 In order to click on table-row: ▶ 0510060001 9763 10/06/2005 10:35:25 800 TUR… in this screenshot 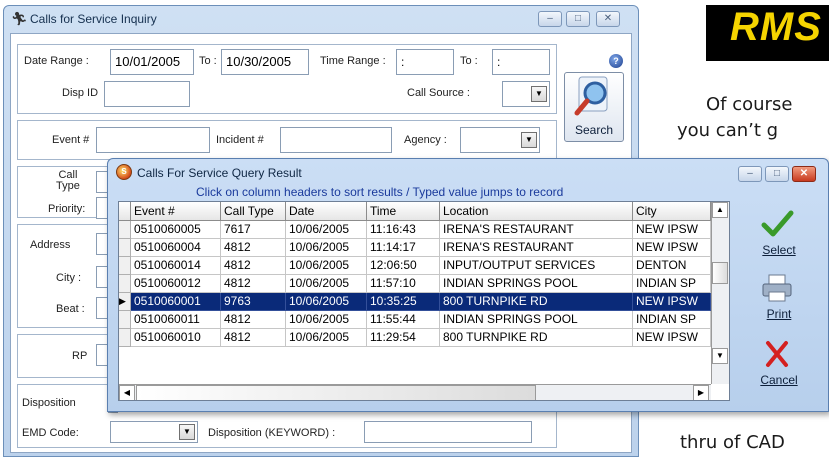, I will do `click(415, 302)`.